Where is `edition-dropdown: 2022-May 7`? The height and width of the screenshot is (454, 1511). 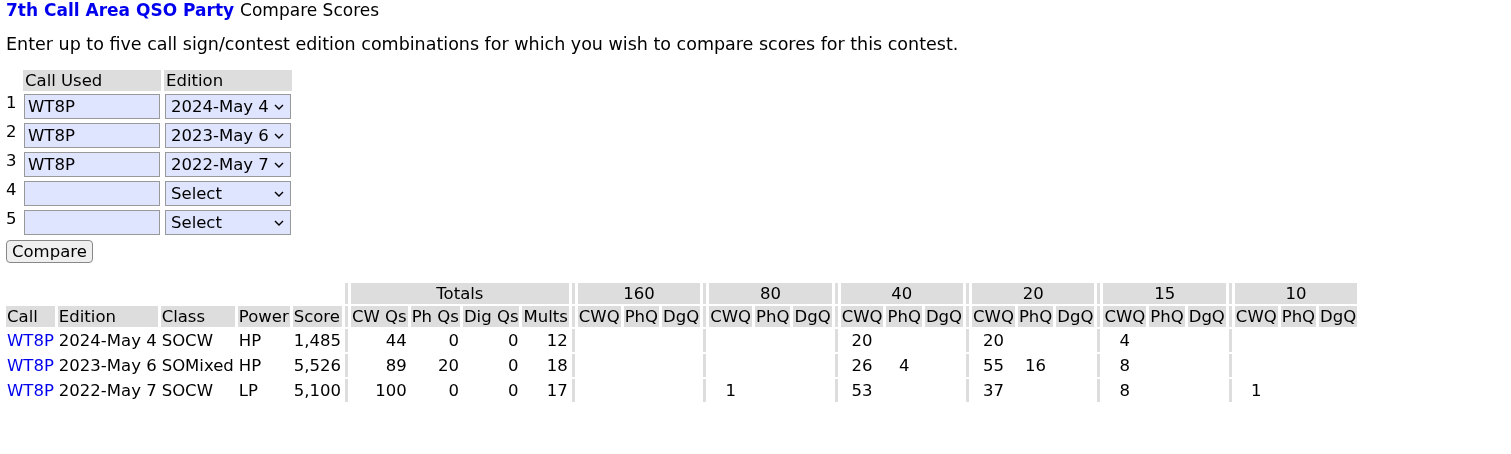
edition-dropdown: 2022-May 7 is located at coordinates (228, 164).